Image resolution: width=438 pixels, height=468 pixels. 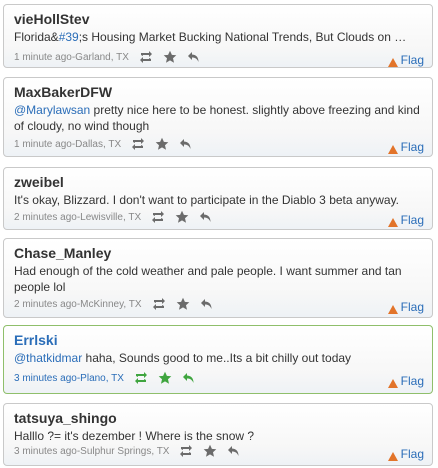 I want to click on tweet-text-part: Florida&, so click(x=36, y=37).